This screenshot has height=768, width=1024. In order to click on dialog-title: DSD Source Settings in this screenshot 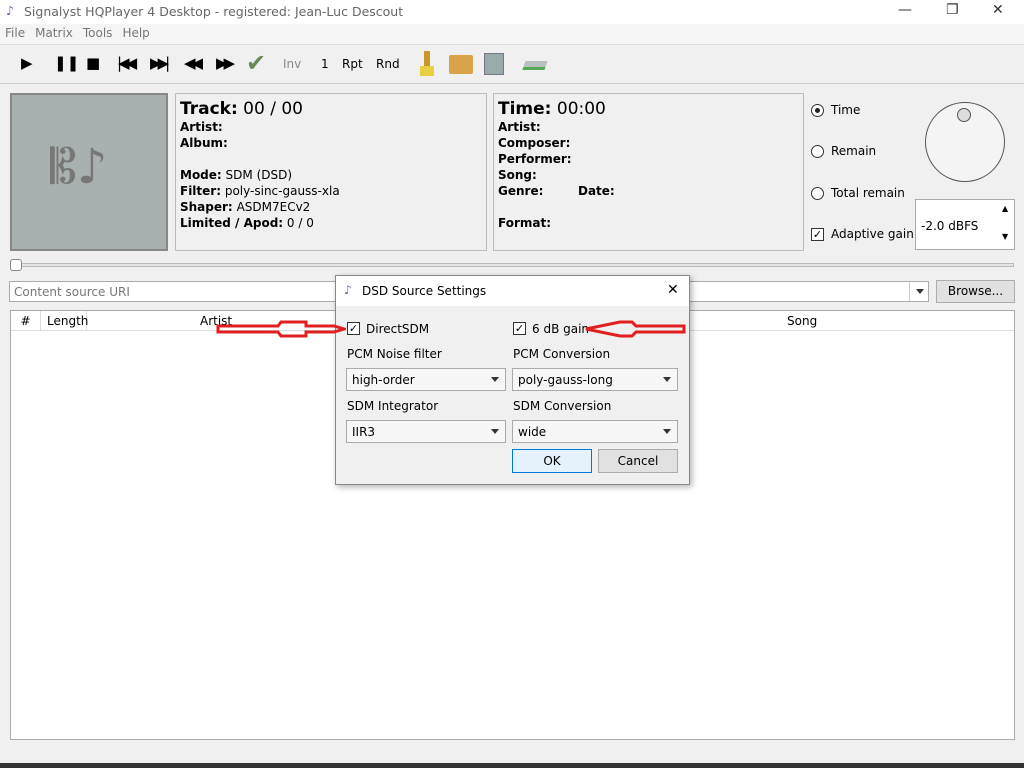, I will do `click(424, 291)`.